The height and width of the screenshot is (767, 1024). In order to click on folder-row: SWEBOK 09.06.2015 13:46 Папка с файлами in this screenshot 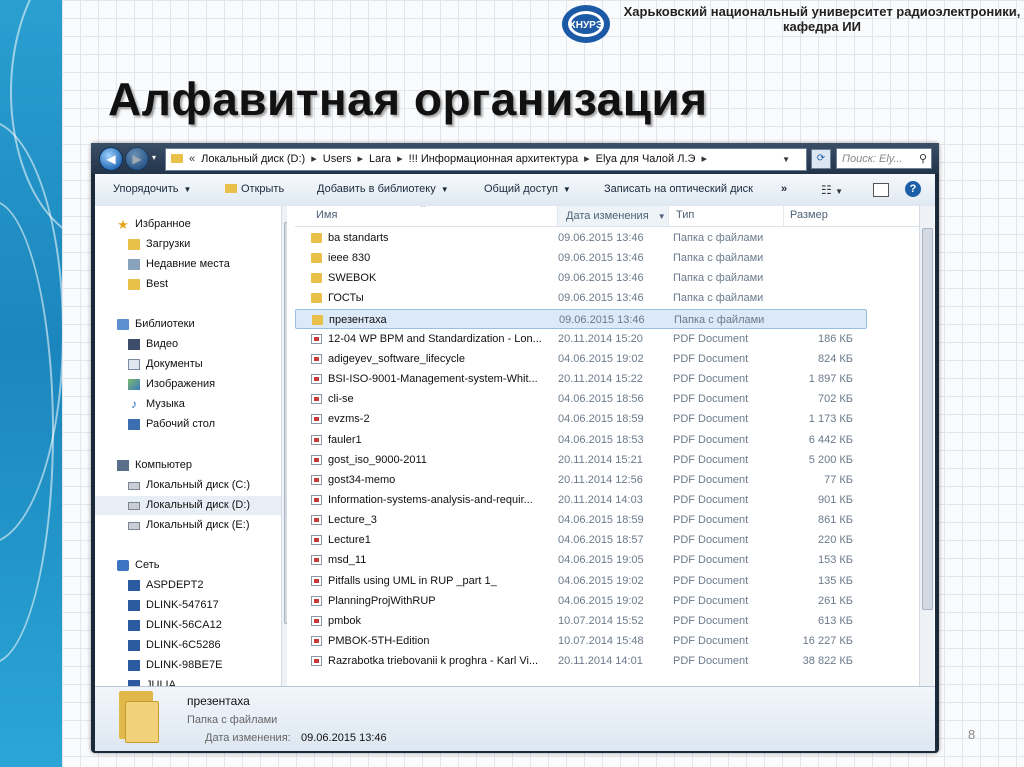, I will do `click(581, 278)`.